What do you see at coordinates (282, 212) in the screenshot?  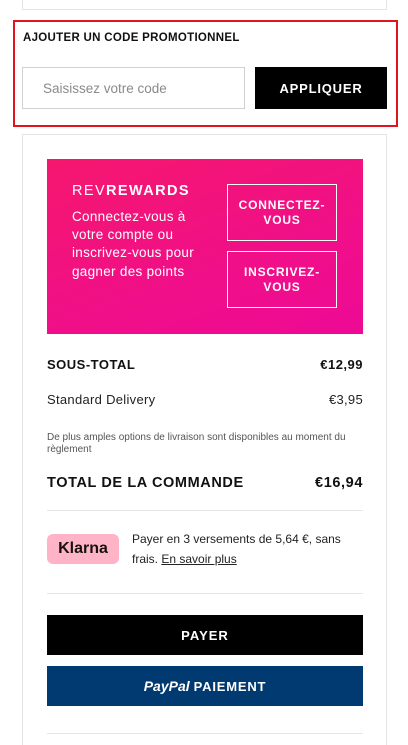 I see `rewards-login-button: CONNECTEZ-VOUS` at bounding box center [282, 212].